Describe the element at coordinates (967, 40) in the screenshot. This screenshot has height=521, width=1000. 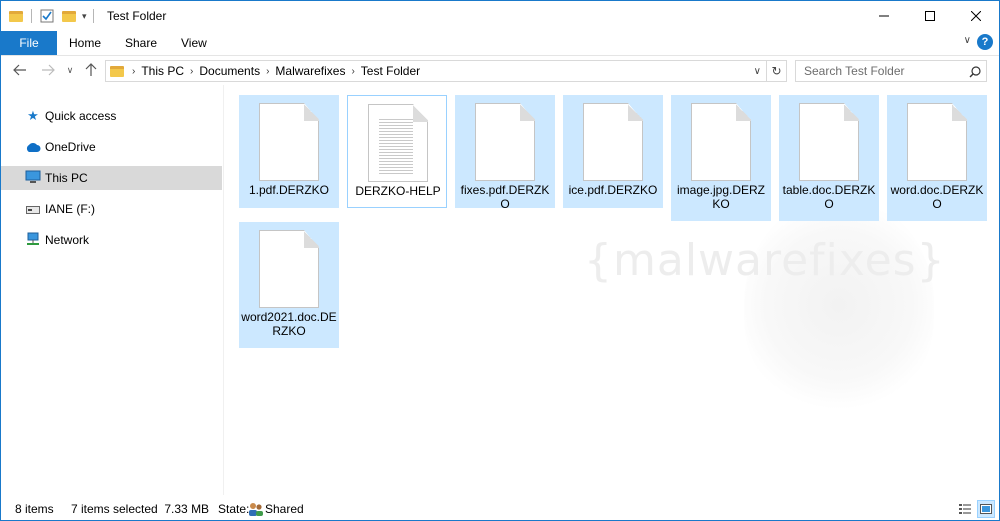
I see `expand-ribbon-chevron-icon: ∨` at that location.